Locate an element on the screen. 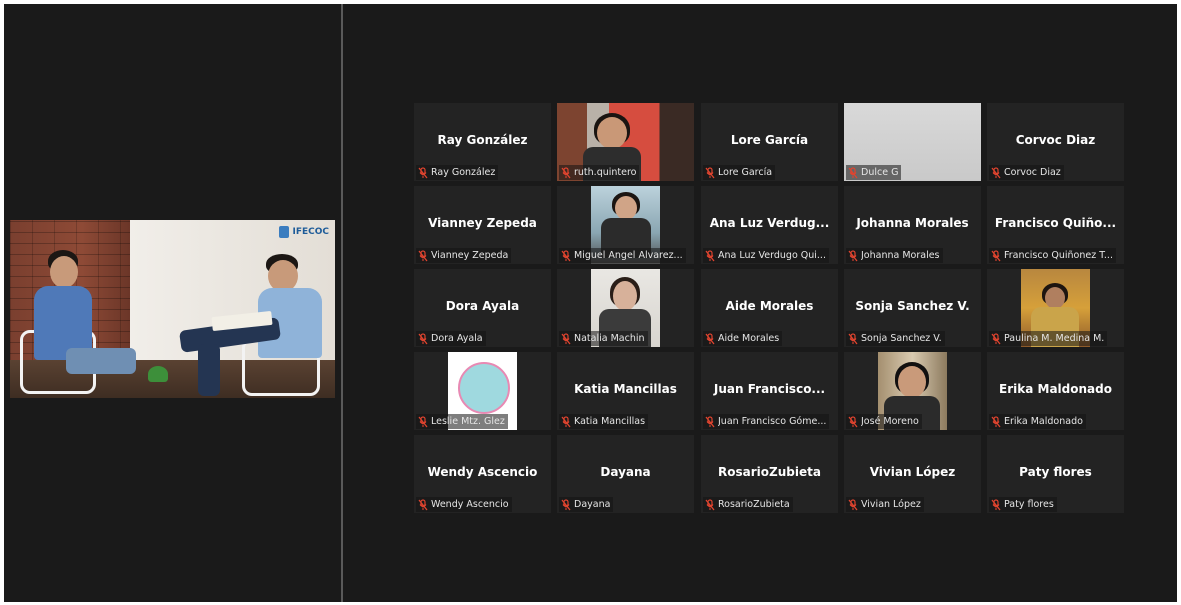  participant-tile: Katia Mancillas Katia Mancillas is located at coordinates (625, 391).